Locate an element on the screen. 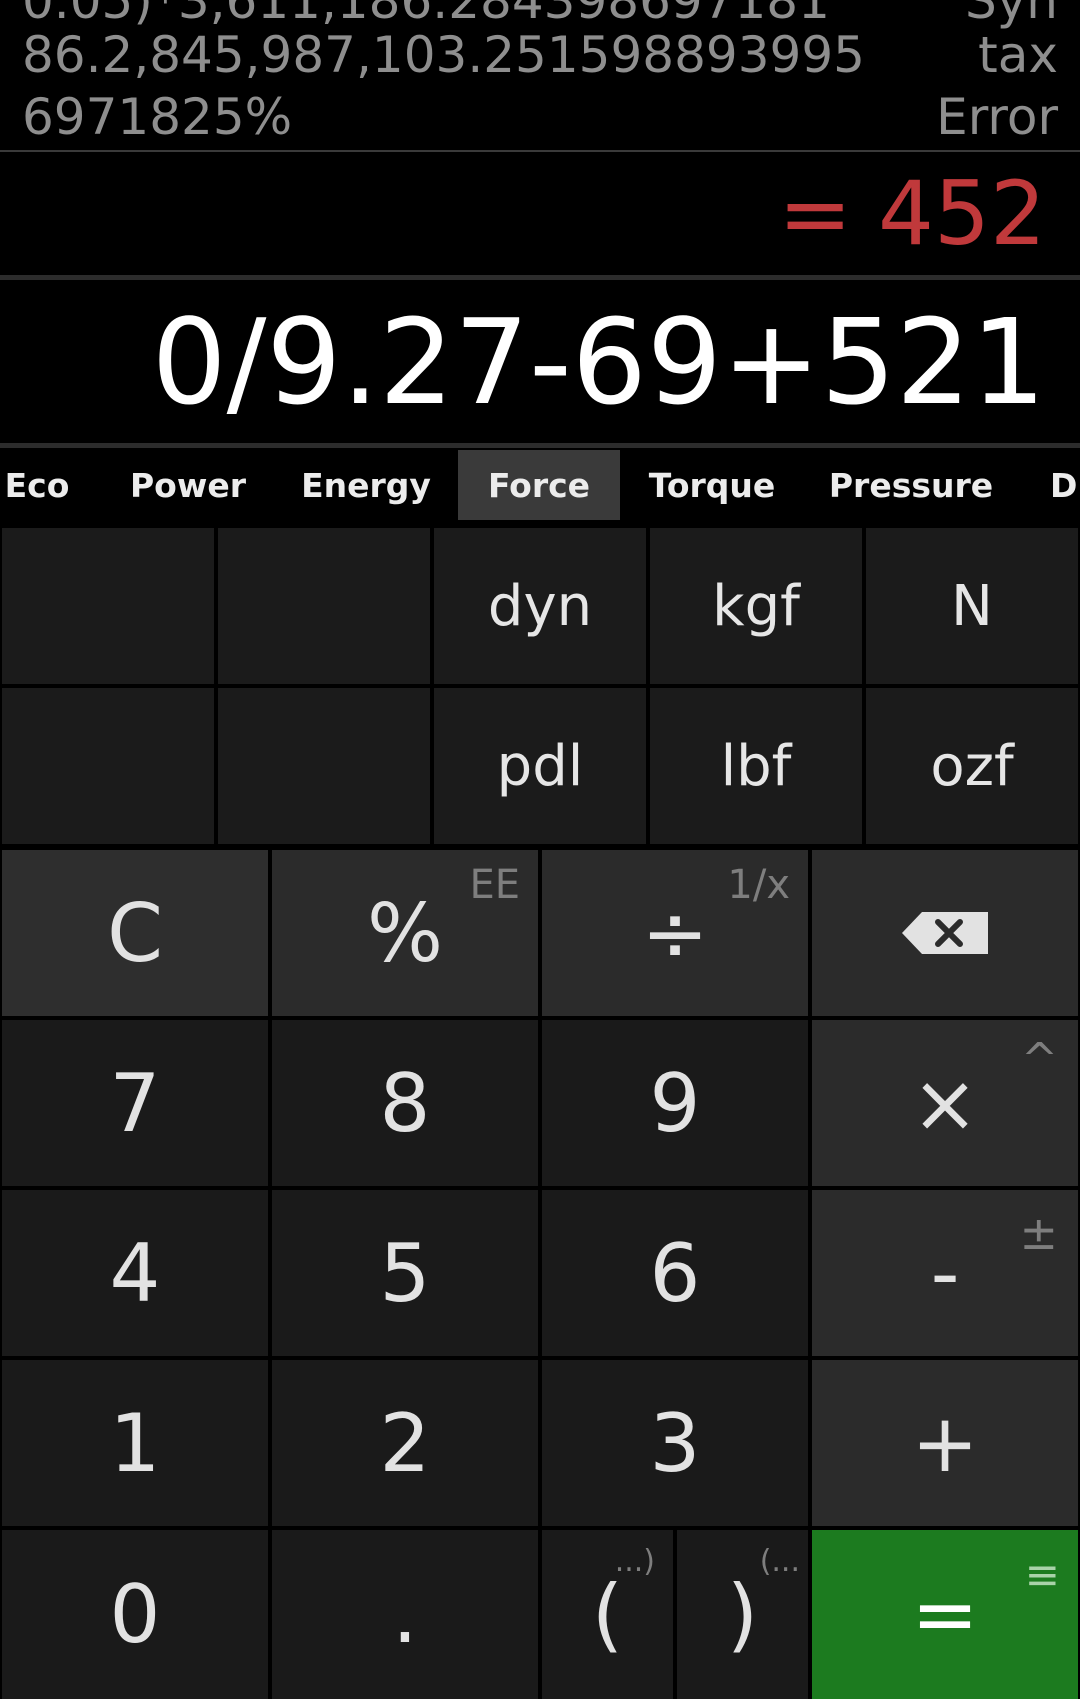 The width and height of the screenshot is (1080, 1699). minus-label: - is located at coordinates (945, 1273).